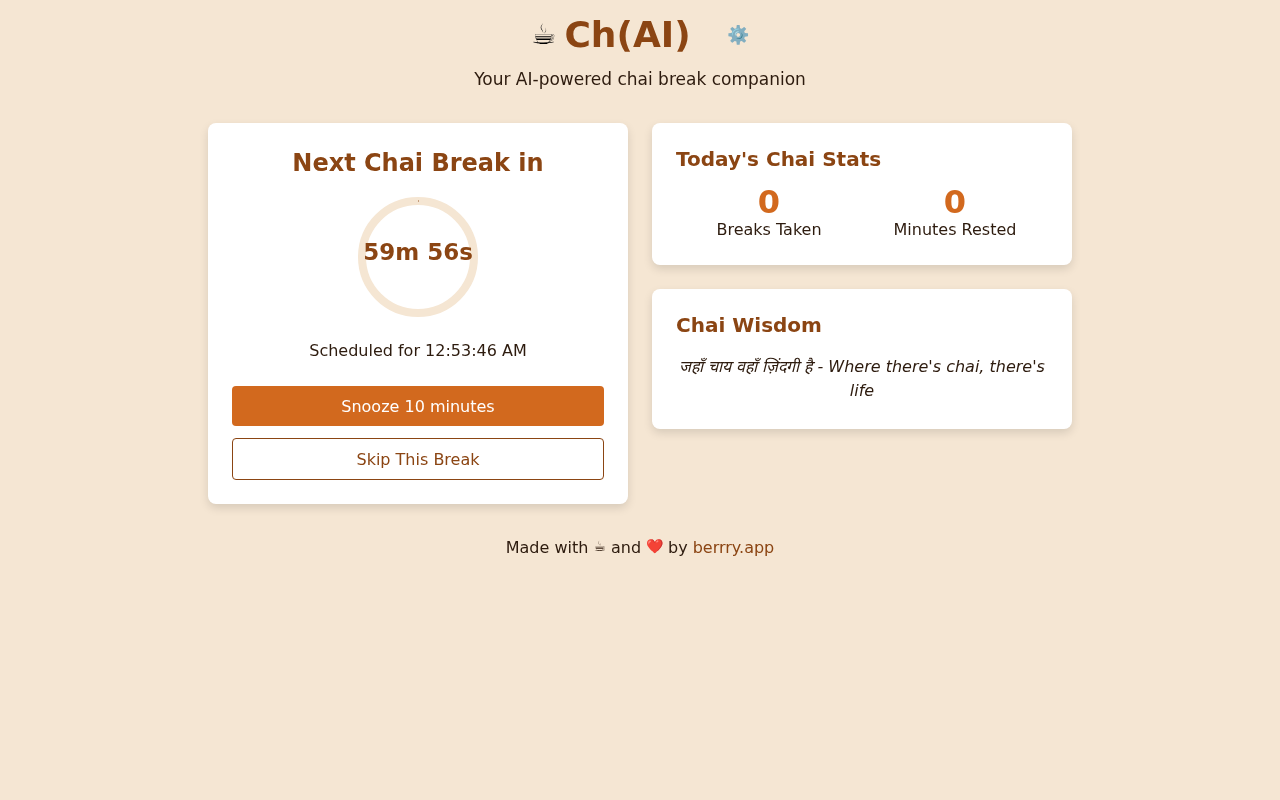 The height and width of the screenshot is (800, 1280). I want to click on stat-label: Minutes Rested, so click(955, 230).